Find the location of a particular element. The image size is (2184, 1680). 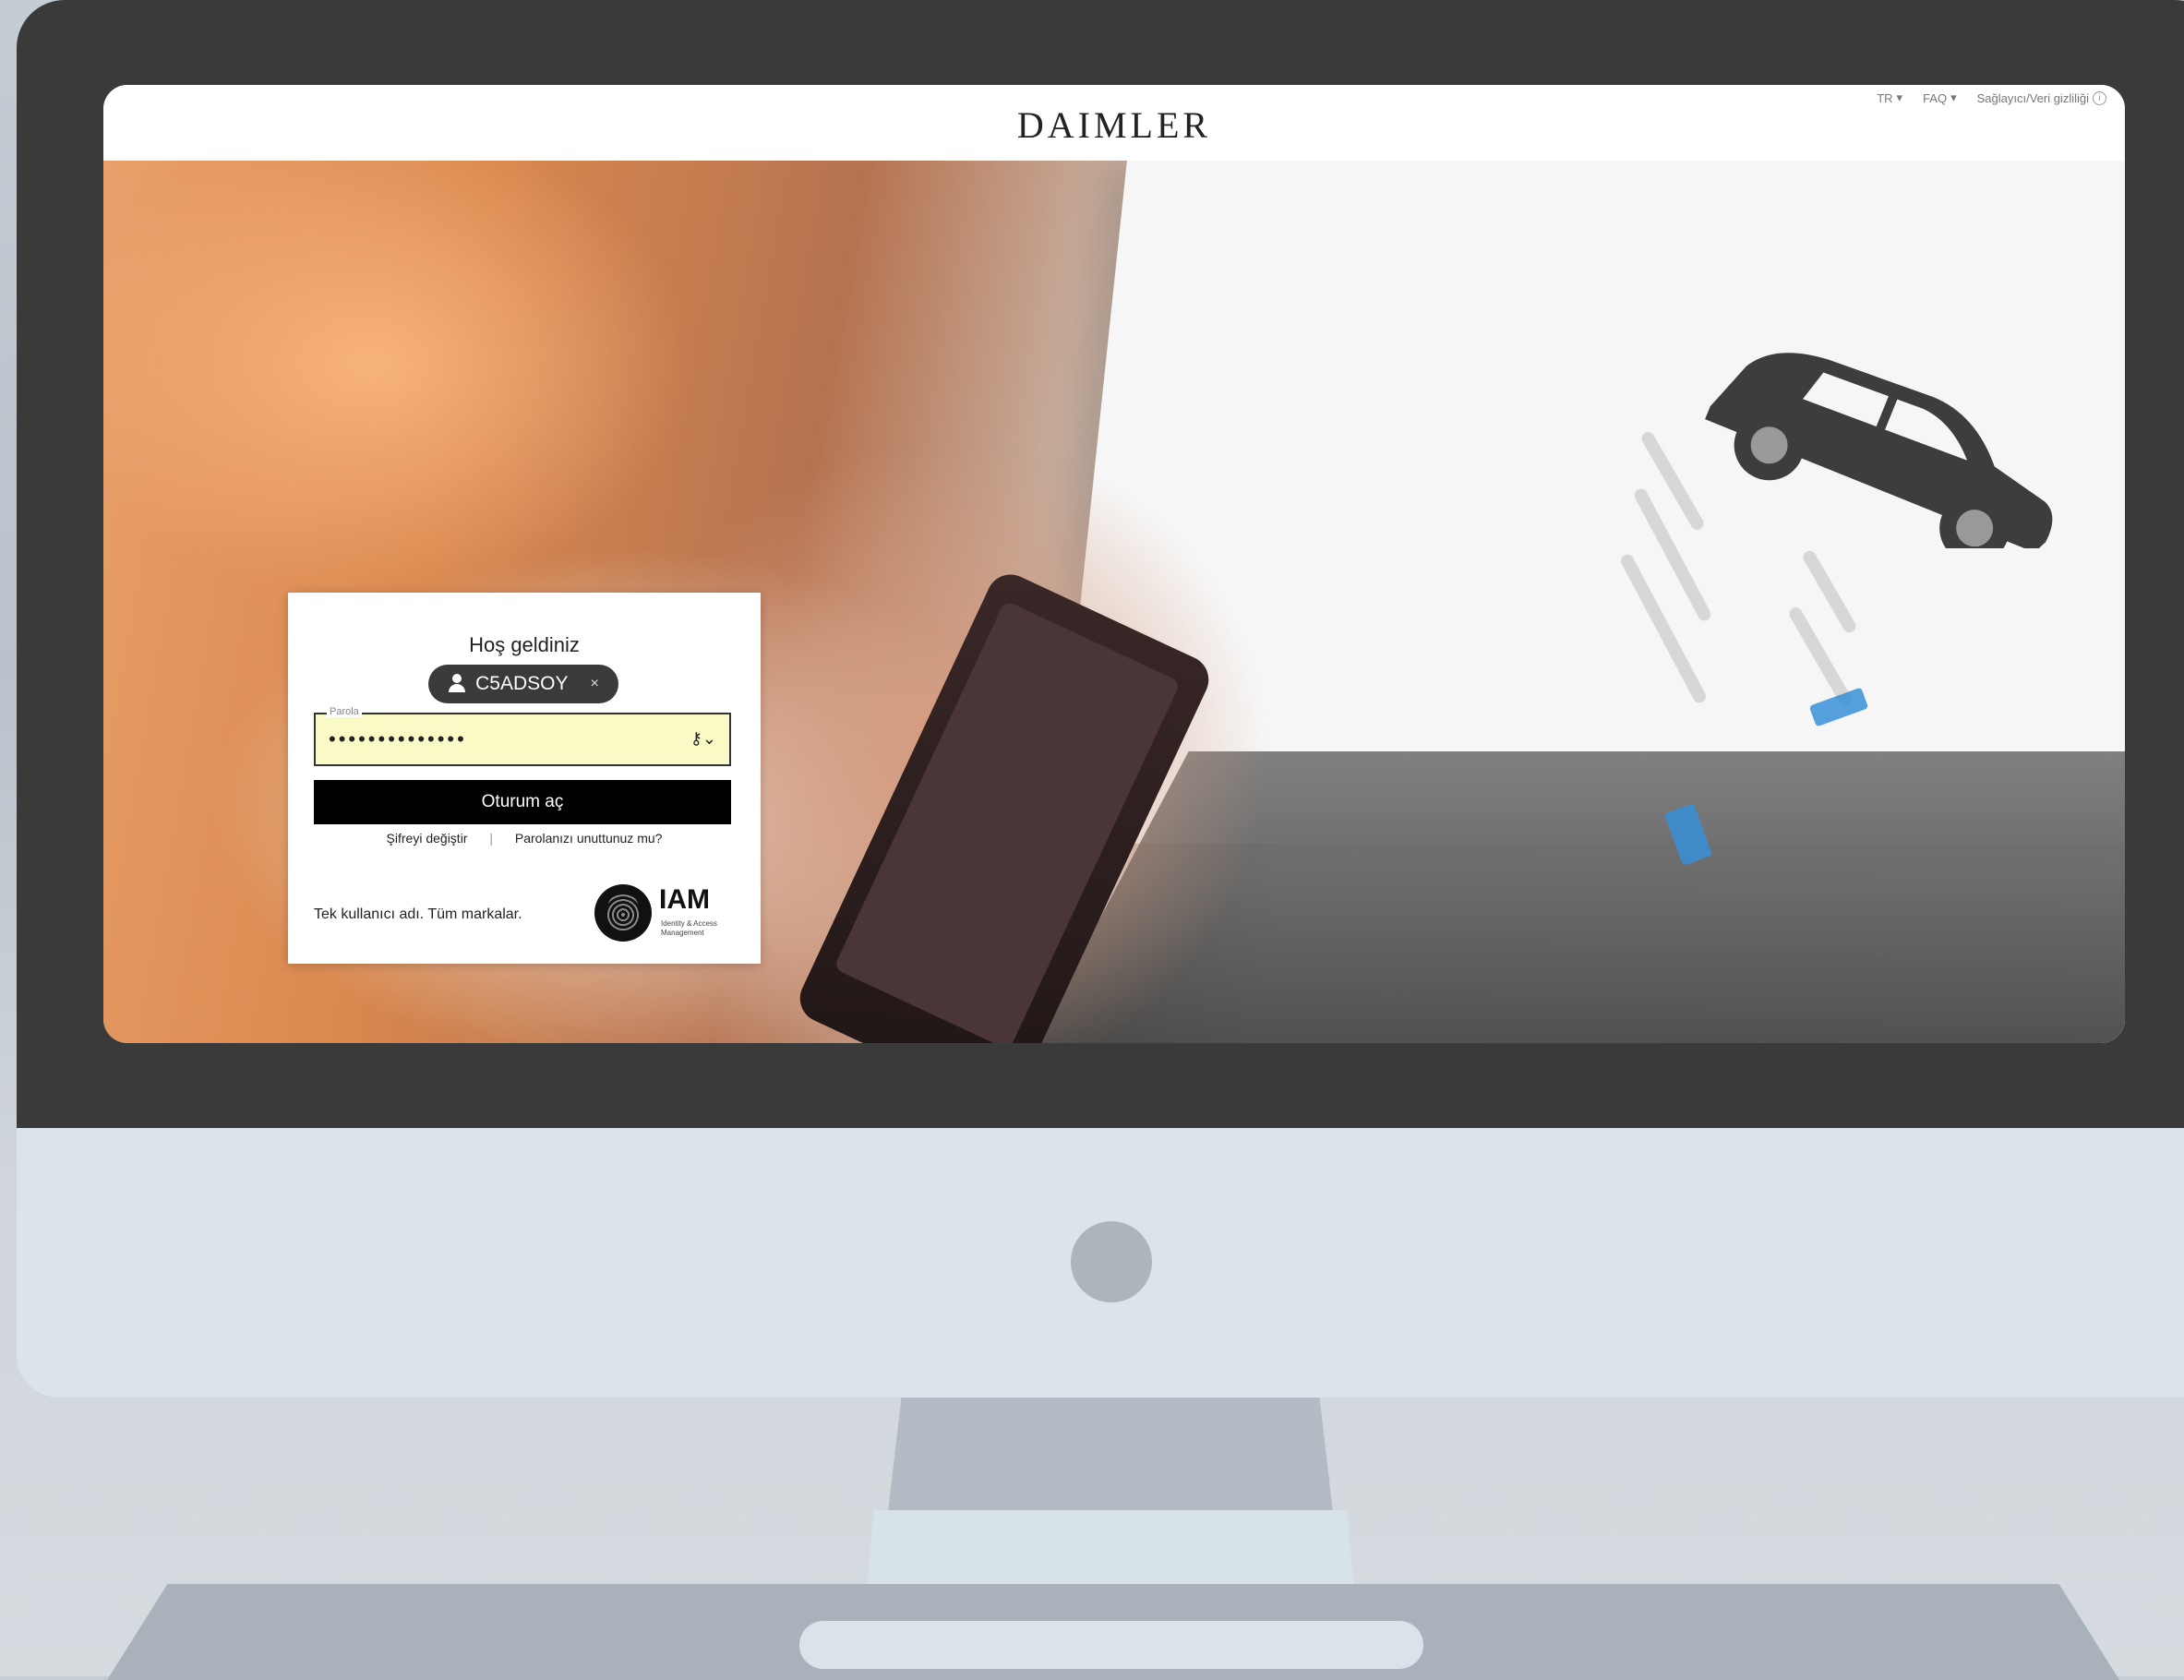

brand-logo: DAIMLER is located at coordinates (1114, 125).